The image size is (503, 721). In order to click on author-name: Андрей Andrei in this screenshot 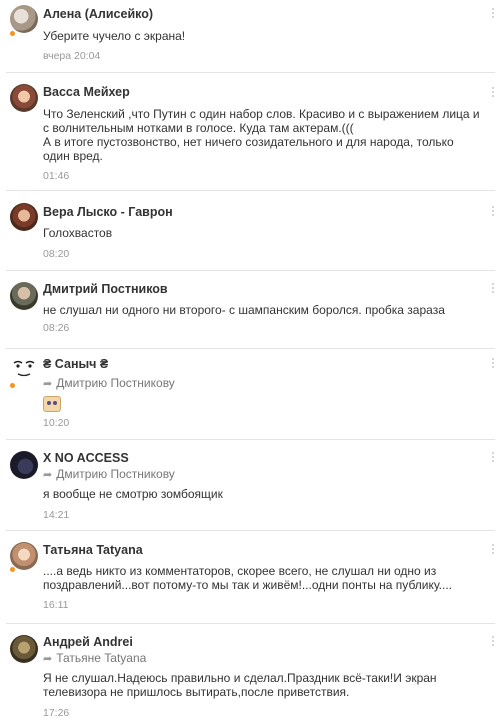, I will do `click(88, 642)`.